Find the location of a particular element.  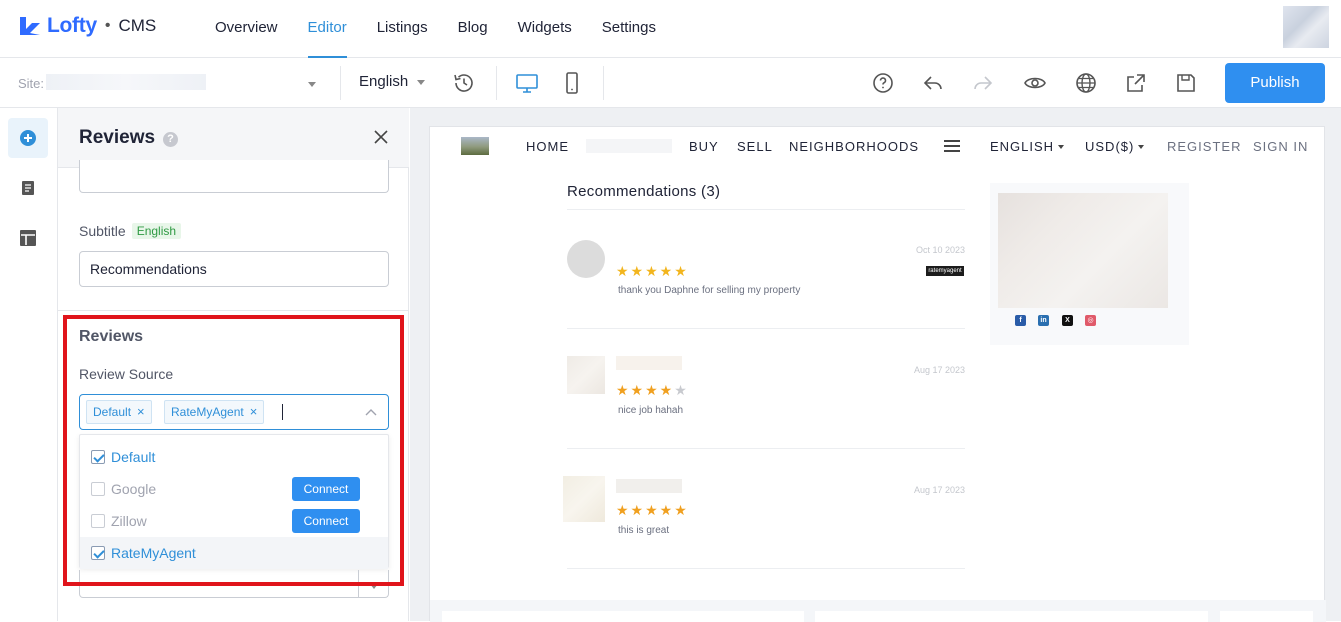

subtitle-label-text: Subtitle is located at coordinates (102, 231).